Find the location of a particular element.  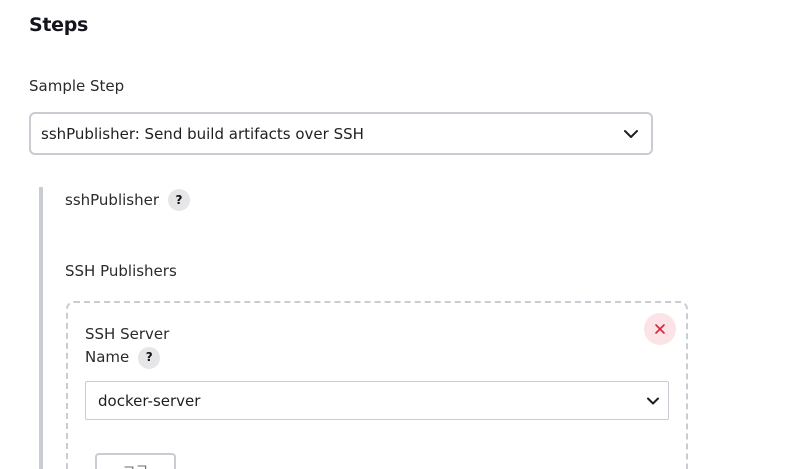

remove-publisher-button is located at coordinates (660, 329).